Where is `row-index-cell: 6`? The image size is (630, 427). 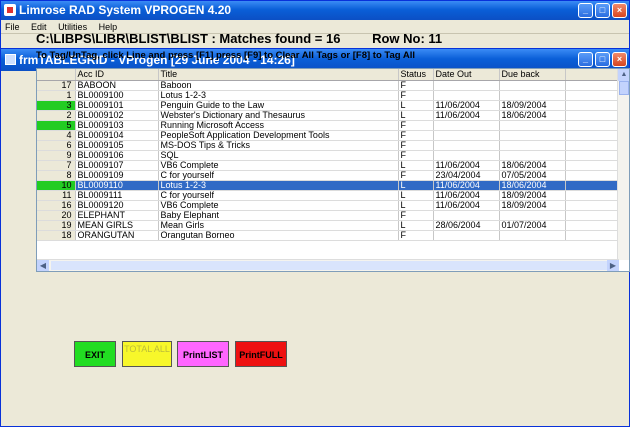 row-index-cell: 6 is located at coordinates (56, 145).